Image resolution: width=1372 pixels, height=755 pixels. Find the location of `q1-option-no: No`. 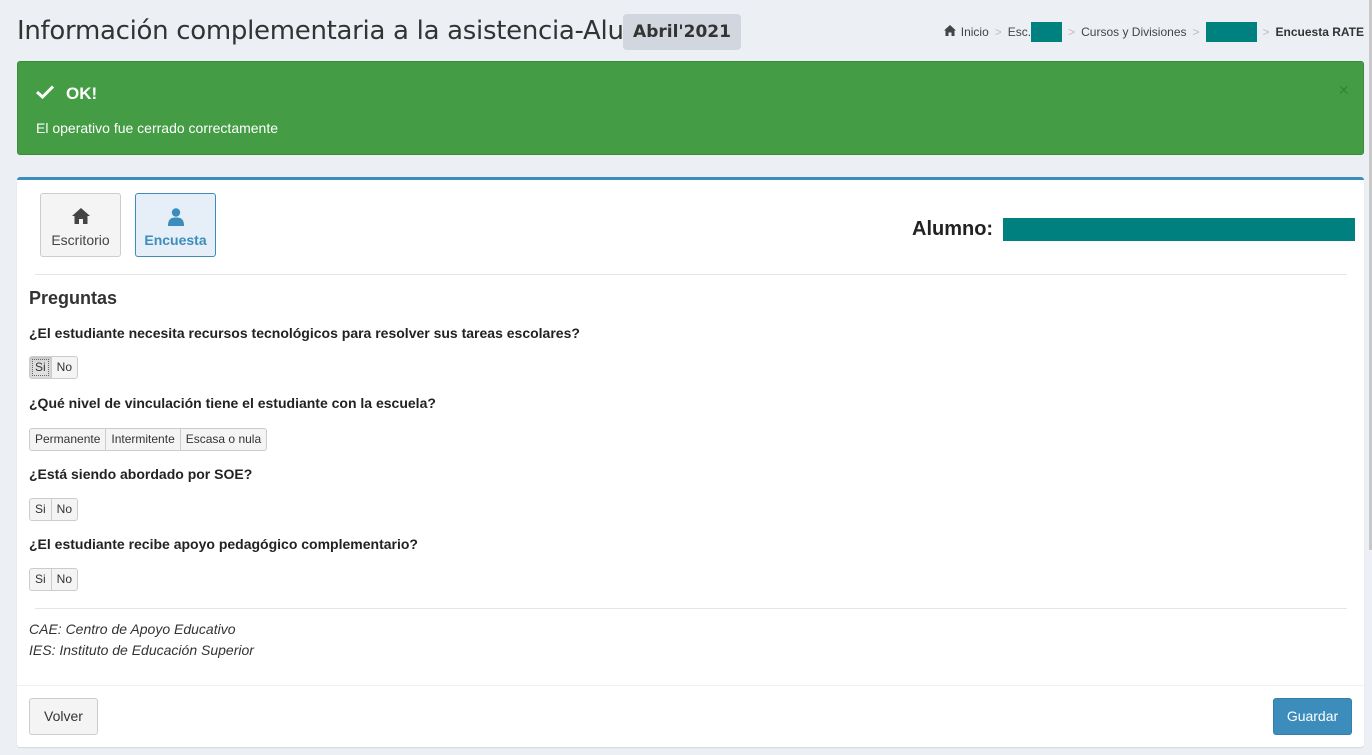

q1-option-no: No is located at coordinates (64, 367).